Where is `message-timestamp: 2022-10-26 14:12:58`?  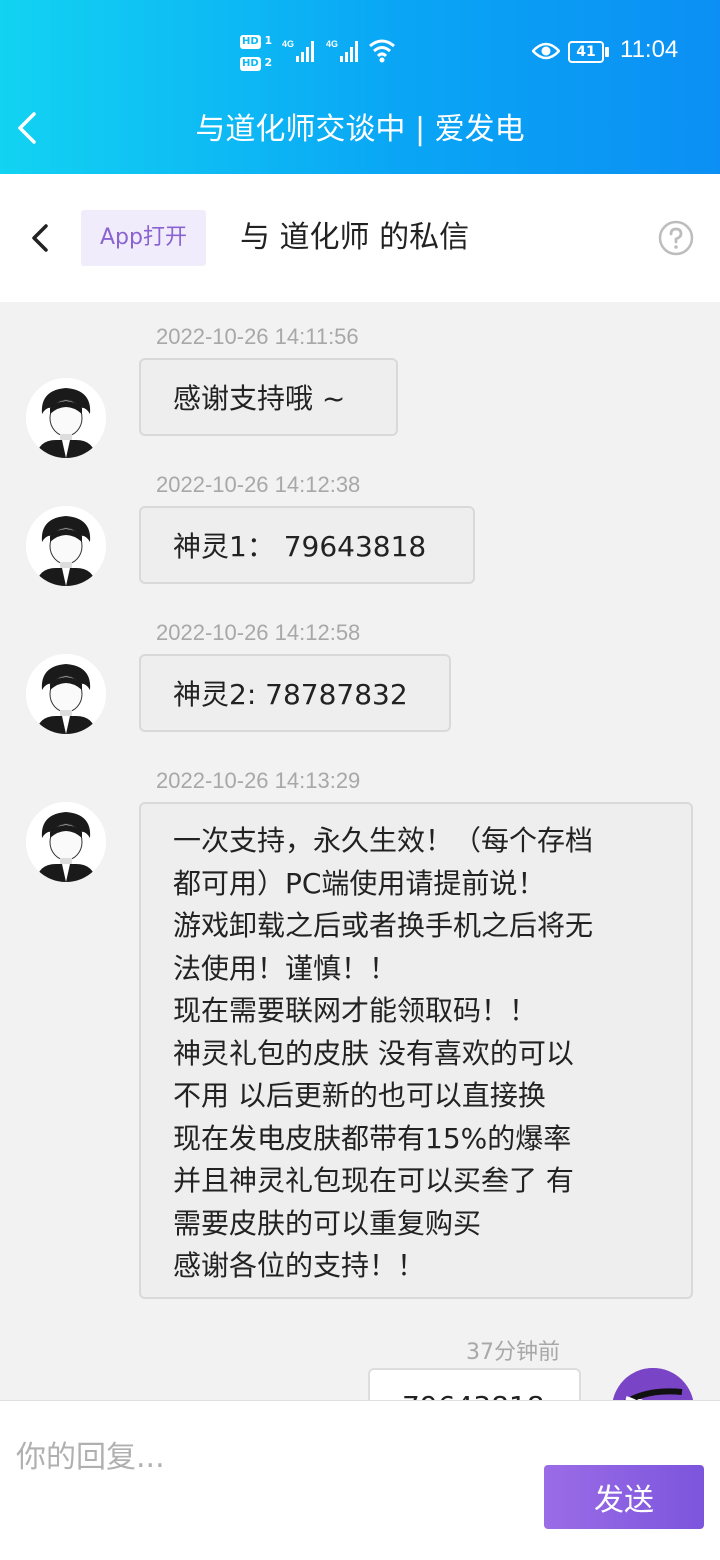 message-timestamp: 2022-10-26 14:12:58 is located at coordinates (258, 632).